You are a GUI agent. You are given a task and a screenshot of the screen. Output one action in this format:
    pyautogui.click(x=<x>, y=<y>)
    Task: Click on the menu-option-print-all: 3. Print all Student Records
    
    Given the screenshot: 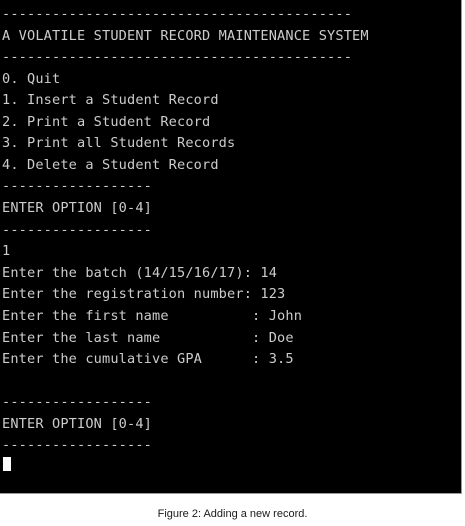 What is the action you would take?
    pyautogui.click(x=119, y=143)
    